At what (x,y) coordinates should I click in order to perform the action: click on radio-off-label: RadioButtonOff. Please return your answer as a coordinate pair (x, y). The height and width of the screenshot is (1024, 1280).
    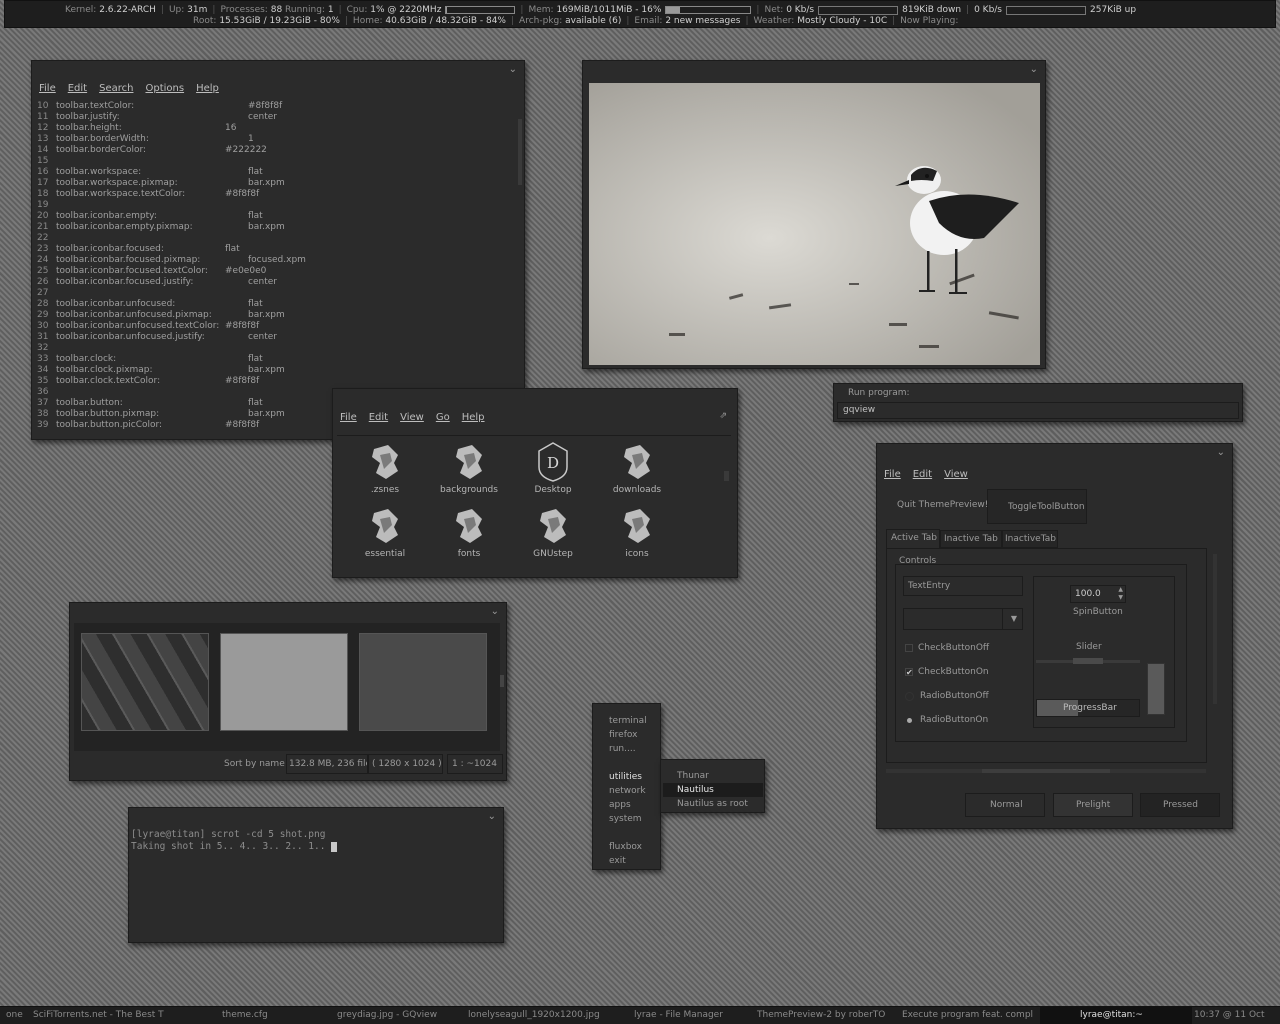
    Looking at the image, I should click on (954, 696).